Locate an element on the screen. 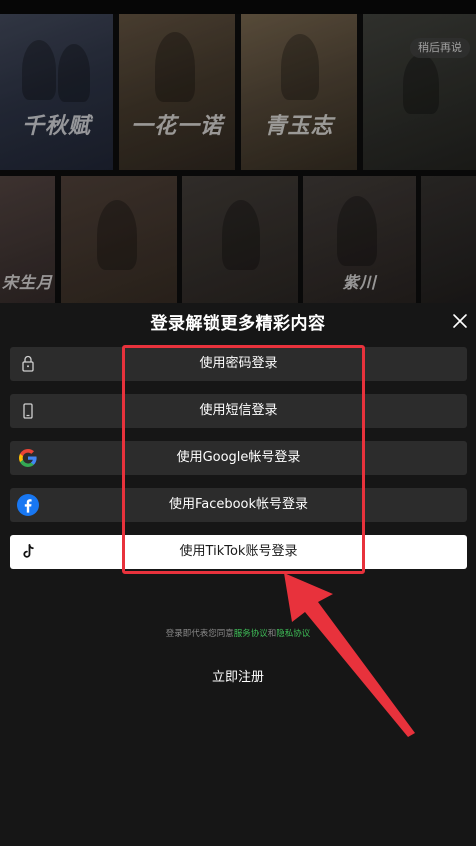  agreement-and: 和 is located at coordinates (272, 634).